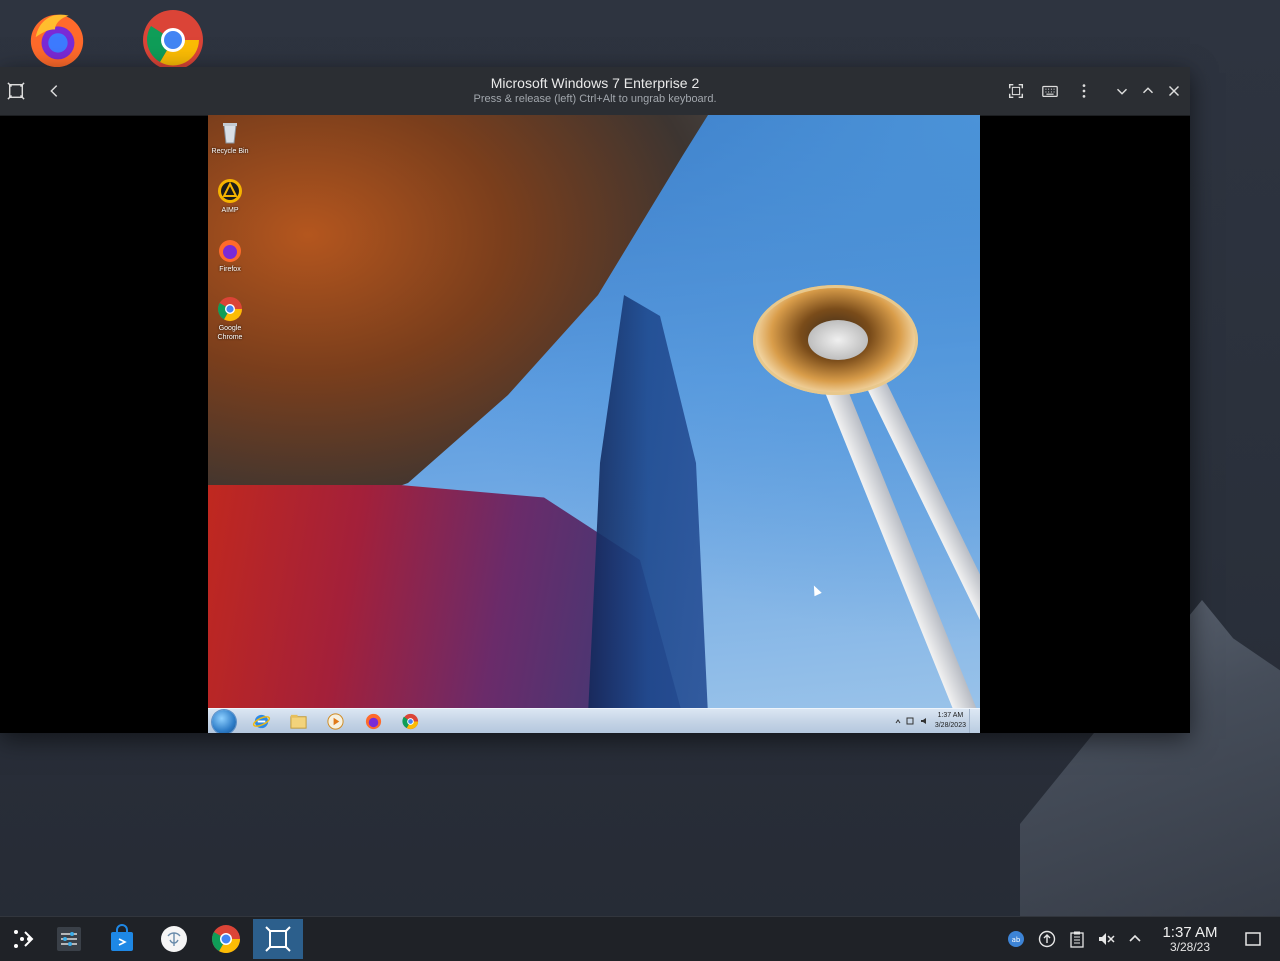 This screenshot has width=1280, height=961. I want to click on guest-icon-chrome: Google Chrome, so click(230, 319).